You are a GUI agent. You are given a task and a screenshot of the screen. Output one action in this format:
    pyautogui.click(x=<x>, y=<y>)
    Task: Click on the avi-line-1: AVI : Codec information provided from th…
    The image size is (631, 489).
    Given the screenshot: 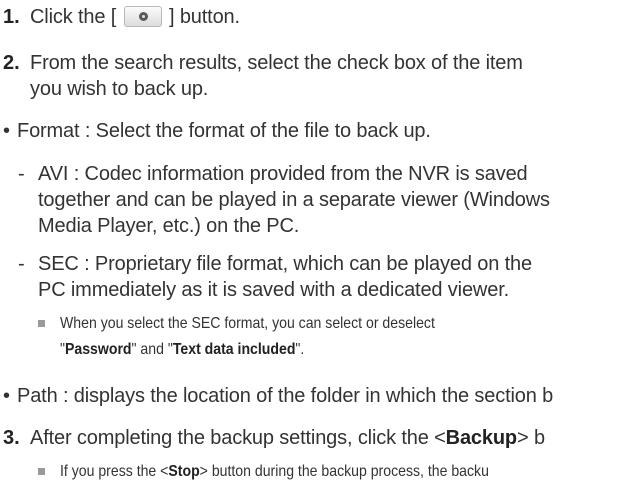 What is the action you would take?
    pyautogui.click(x=283, y=174)
    